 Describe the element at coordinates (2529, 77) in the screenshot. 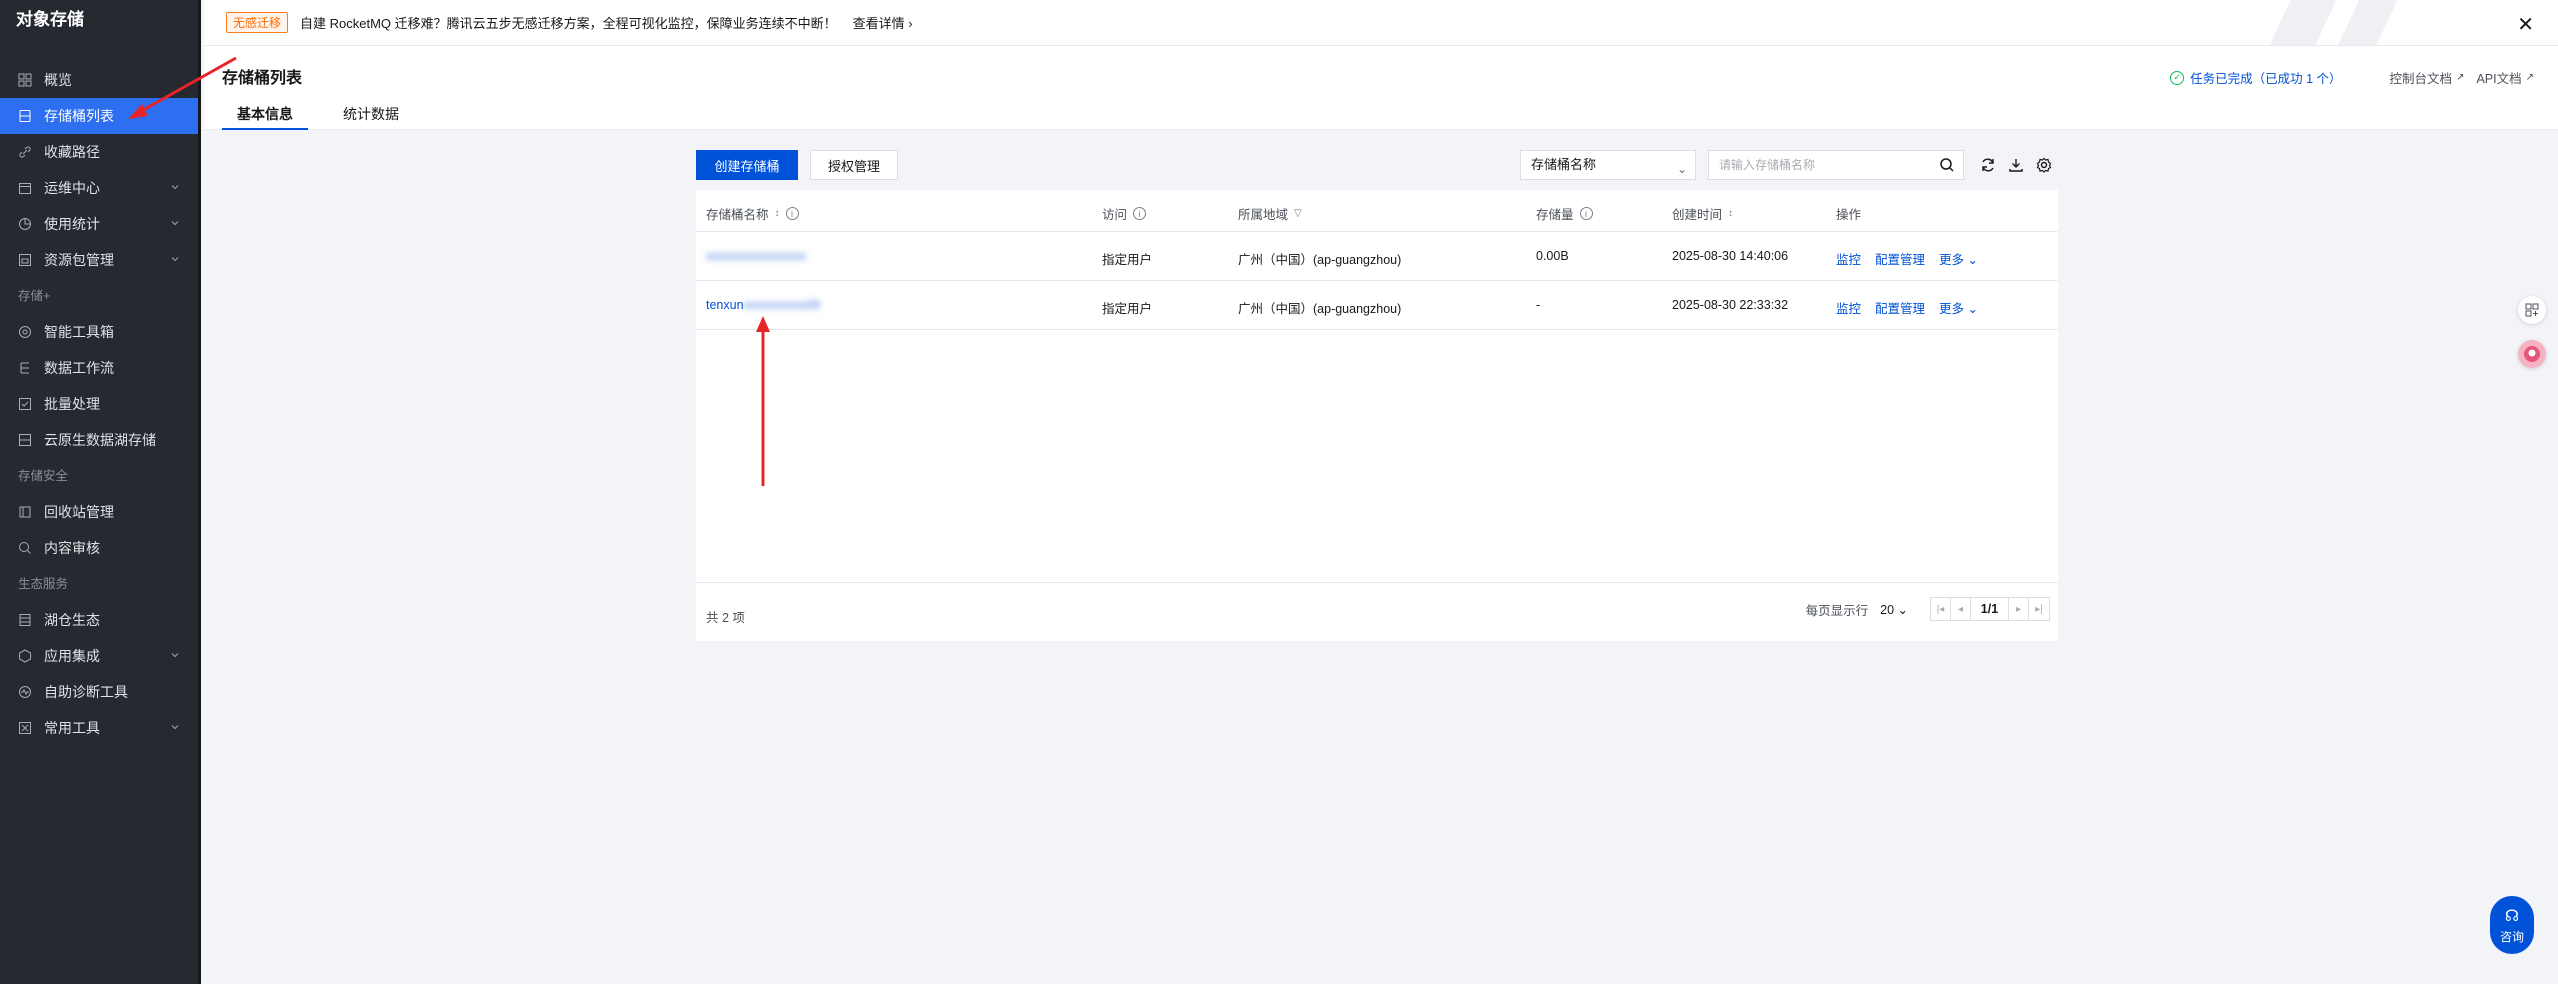

I see `external-link-icon: ↗` at that location.